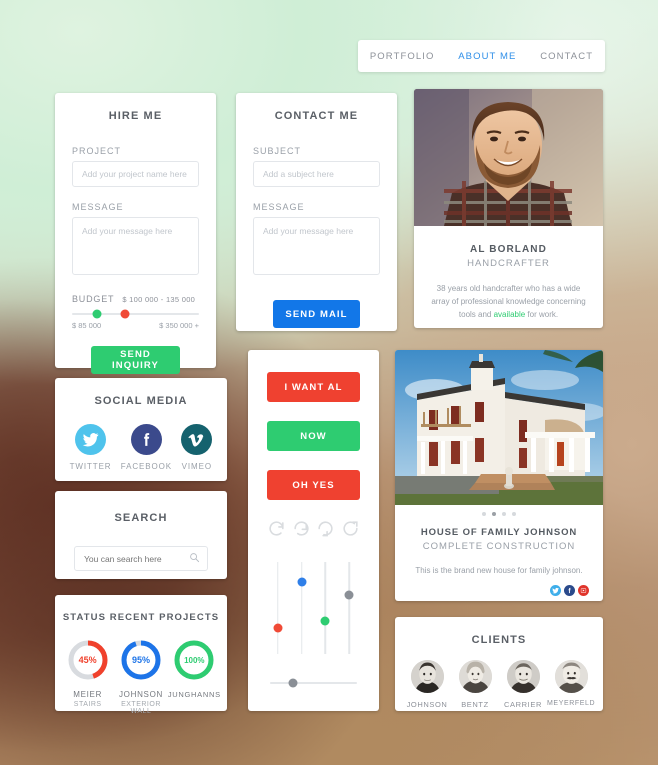  What do you see at coordinates (316, 246) in the screenshot?
I see `contact-message-textarea` at bounding box center [316, 246].